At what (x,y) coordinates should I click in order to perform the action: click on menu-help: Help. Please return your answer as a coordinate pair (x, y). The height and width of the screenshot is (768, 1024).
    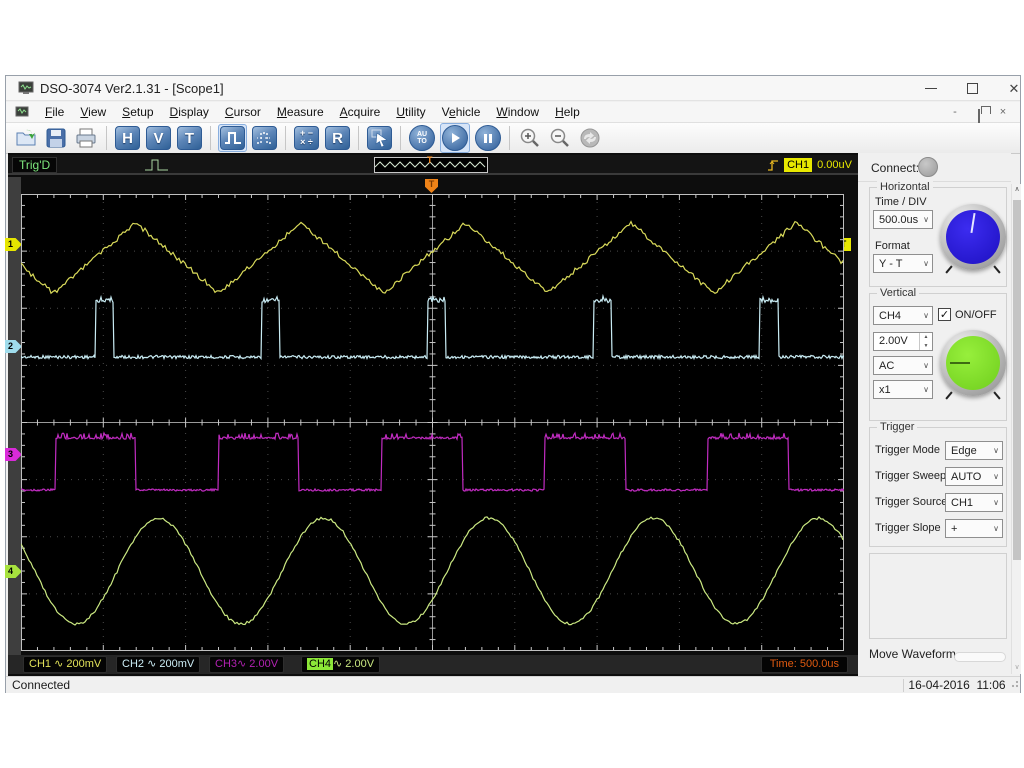
    Looking at the image, I should click on (567, 112).